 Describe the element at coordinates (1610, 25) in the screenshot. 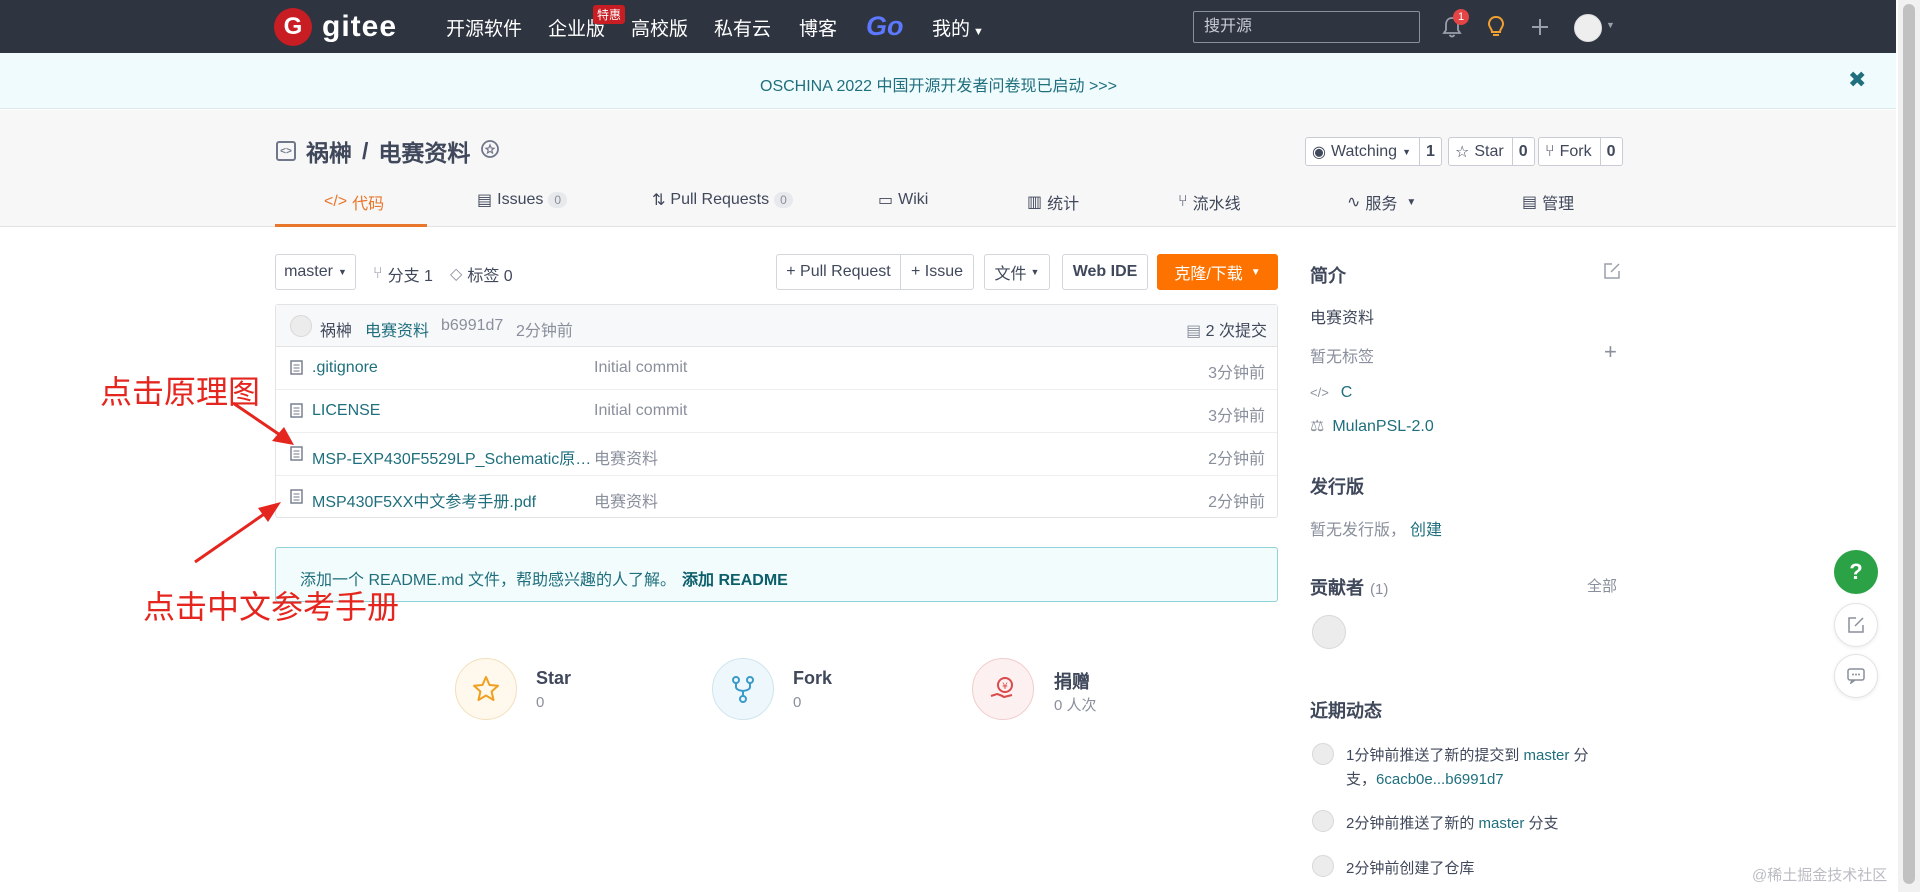

I see `chevron-down-icon: ▼` at that location.